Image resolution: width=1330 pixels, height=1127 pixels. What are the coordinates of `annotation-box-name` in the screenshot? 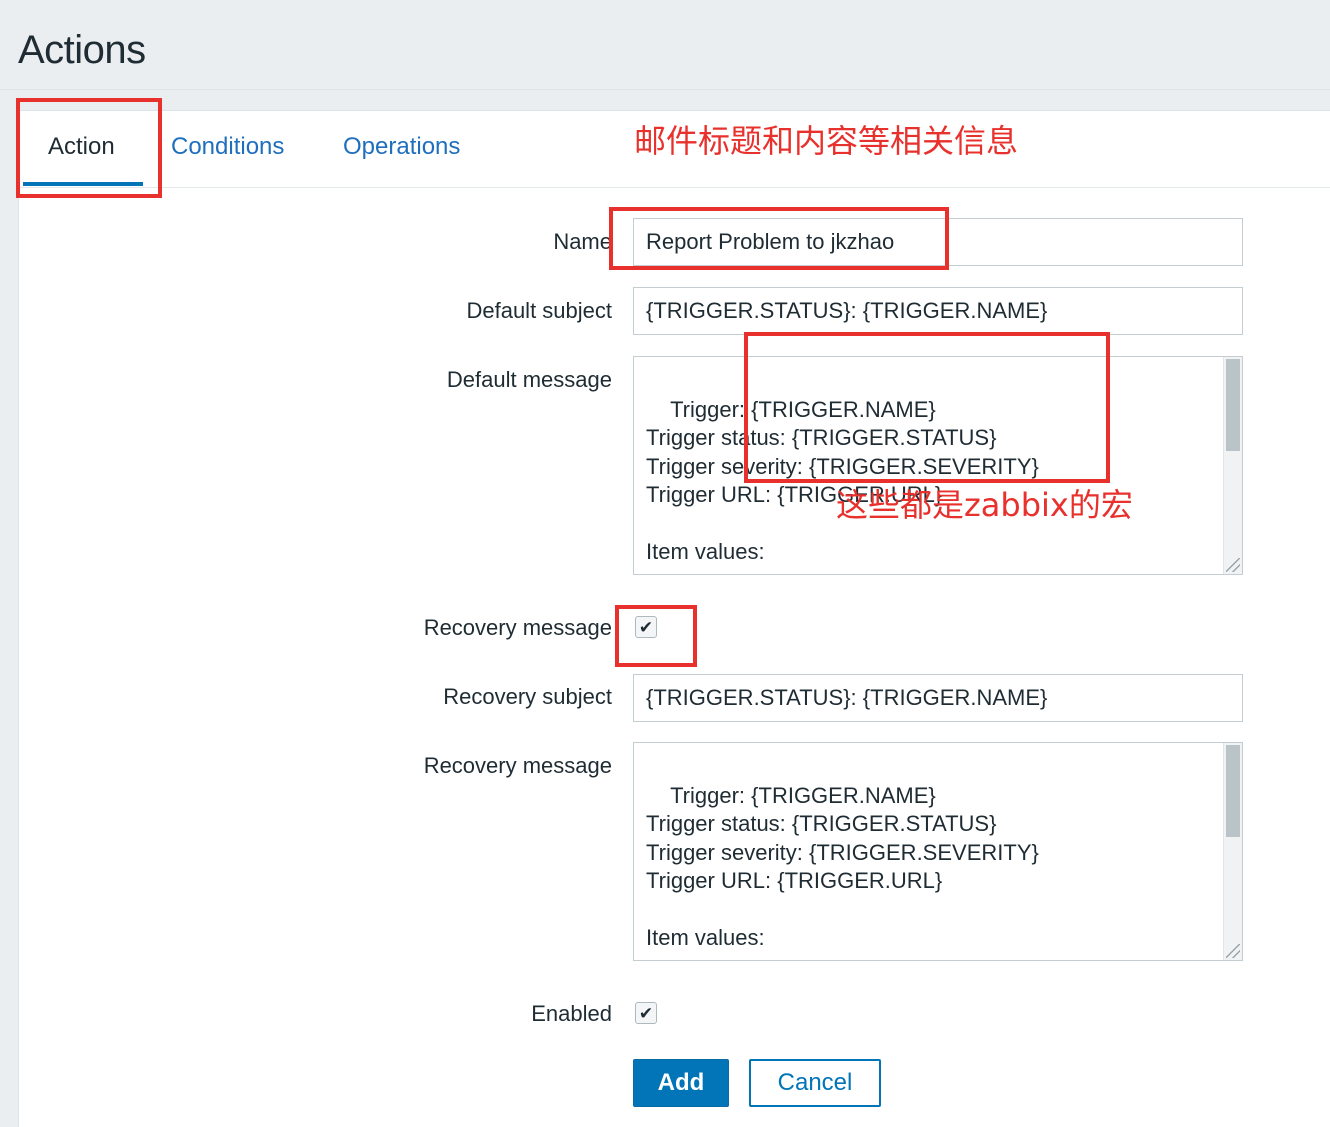 It's located at (779, 238).